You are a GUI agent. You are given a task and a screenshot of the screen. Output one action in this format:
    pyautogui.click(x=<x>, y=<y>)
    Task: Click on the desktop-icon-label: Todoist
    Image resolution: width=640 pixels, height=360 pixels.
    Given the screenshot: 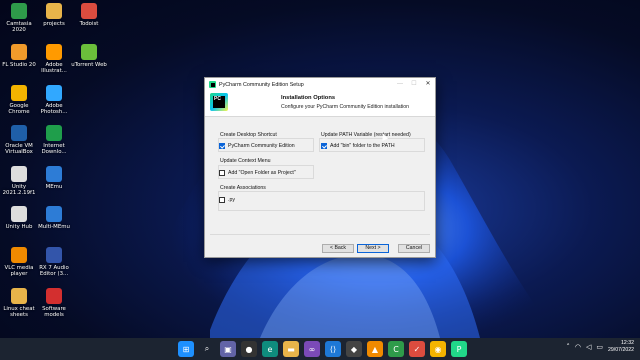 What is the action you would take?
    pyautogui.click(x=89, y=24)
    